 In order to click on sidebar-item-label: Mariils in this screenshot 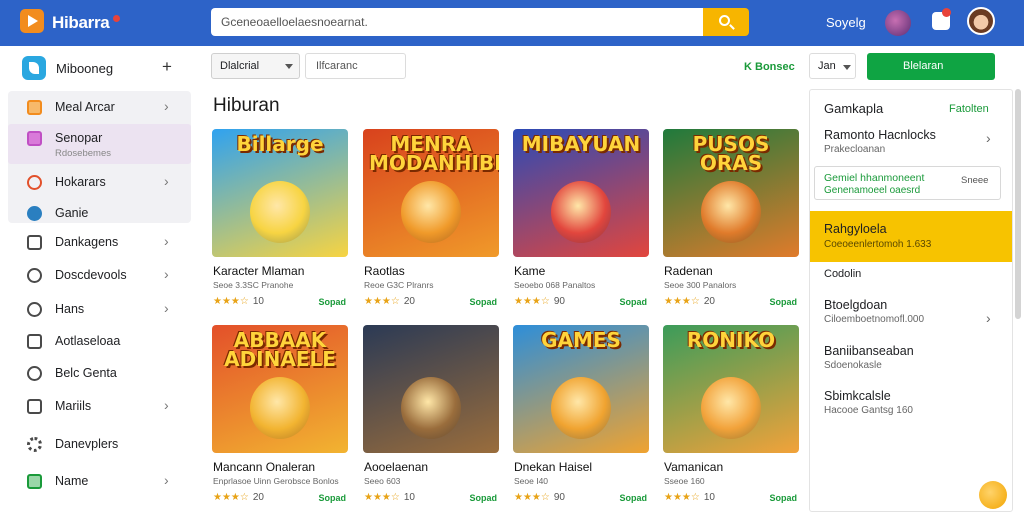, I will do `click(73, 406)`.